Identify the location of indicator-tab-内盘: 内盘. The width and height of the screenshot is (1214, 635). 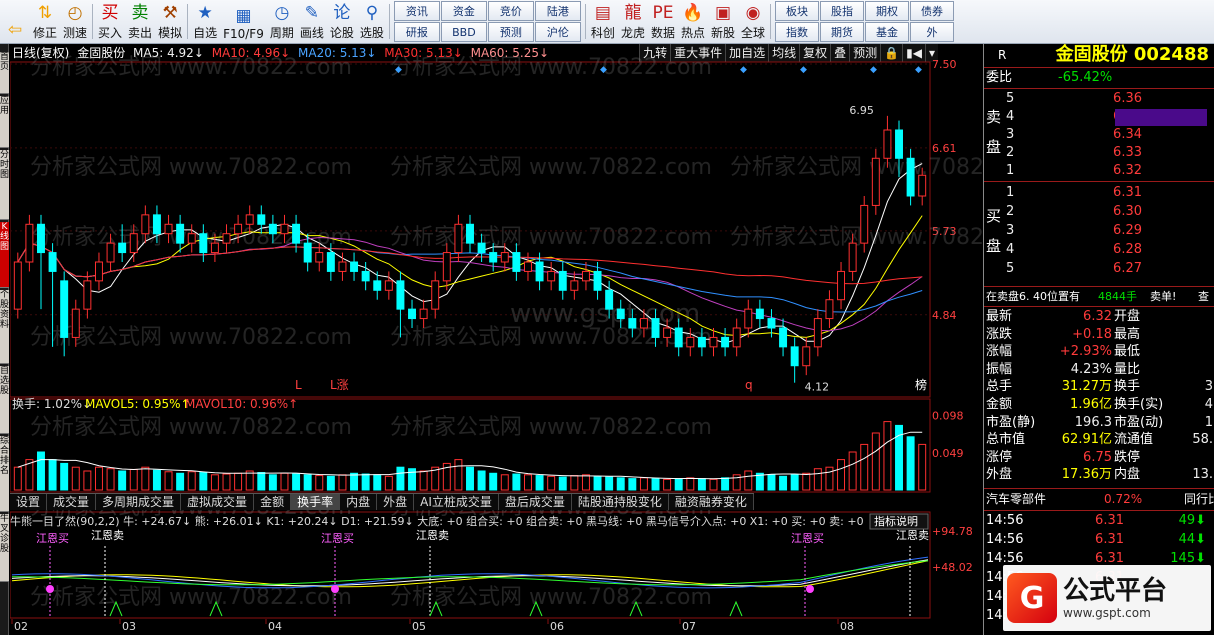
(359, 502).